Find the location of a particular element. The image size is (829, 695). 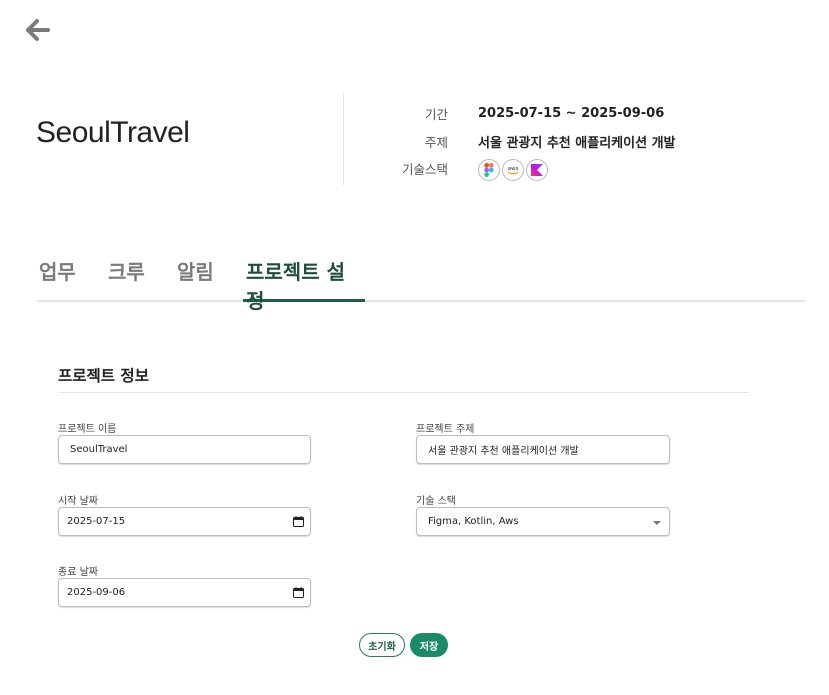

svg-text: aws is located at coordinates (513, 169).